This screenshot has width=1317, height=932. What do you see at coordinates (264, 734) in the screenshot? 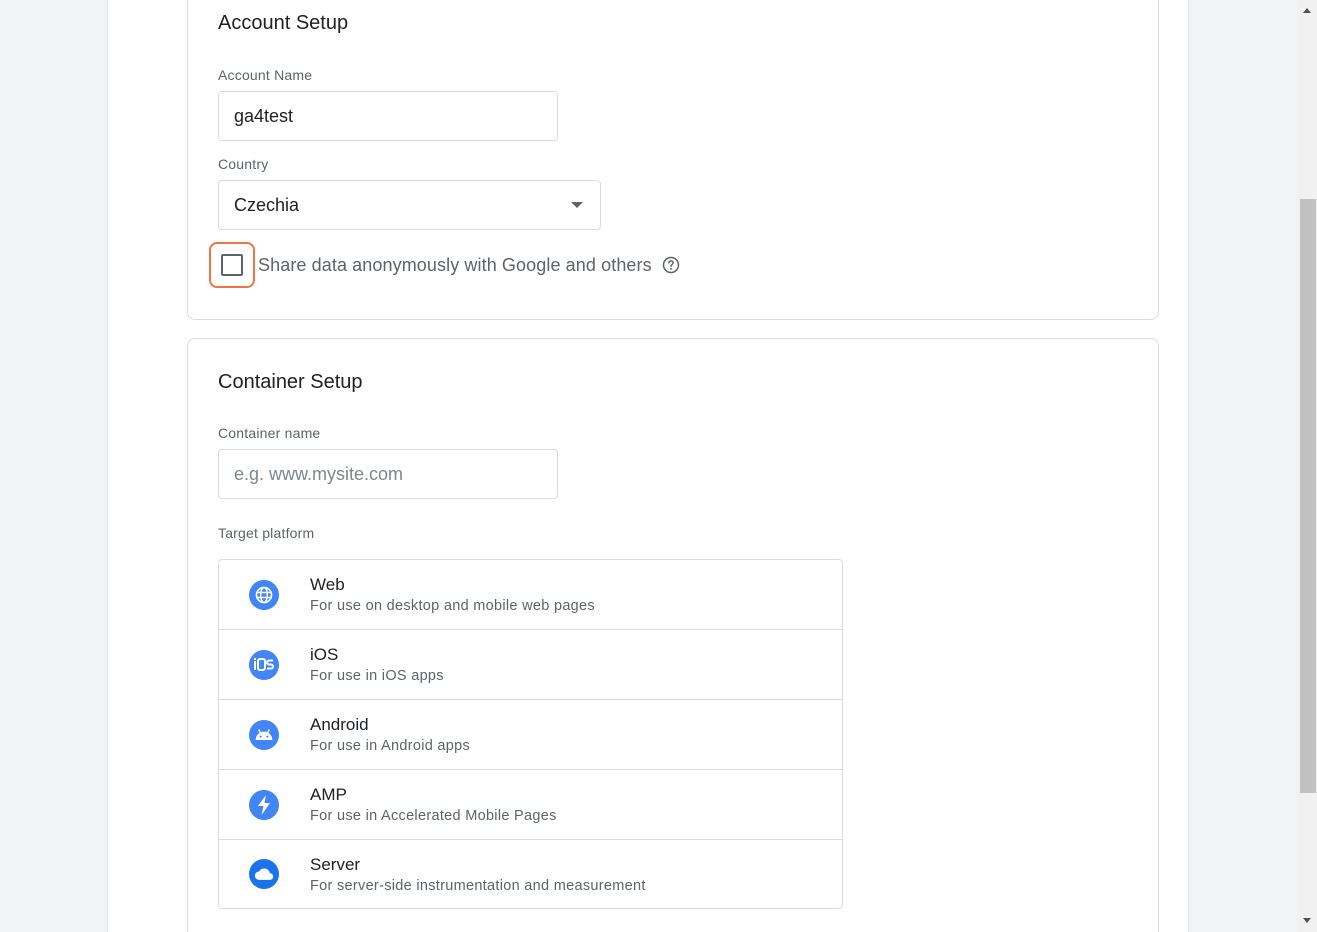
I see `android-icon` at bounding box center [264, 734].